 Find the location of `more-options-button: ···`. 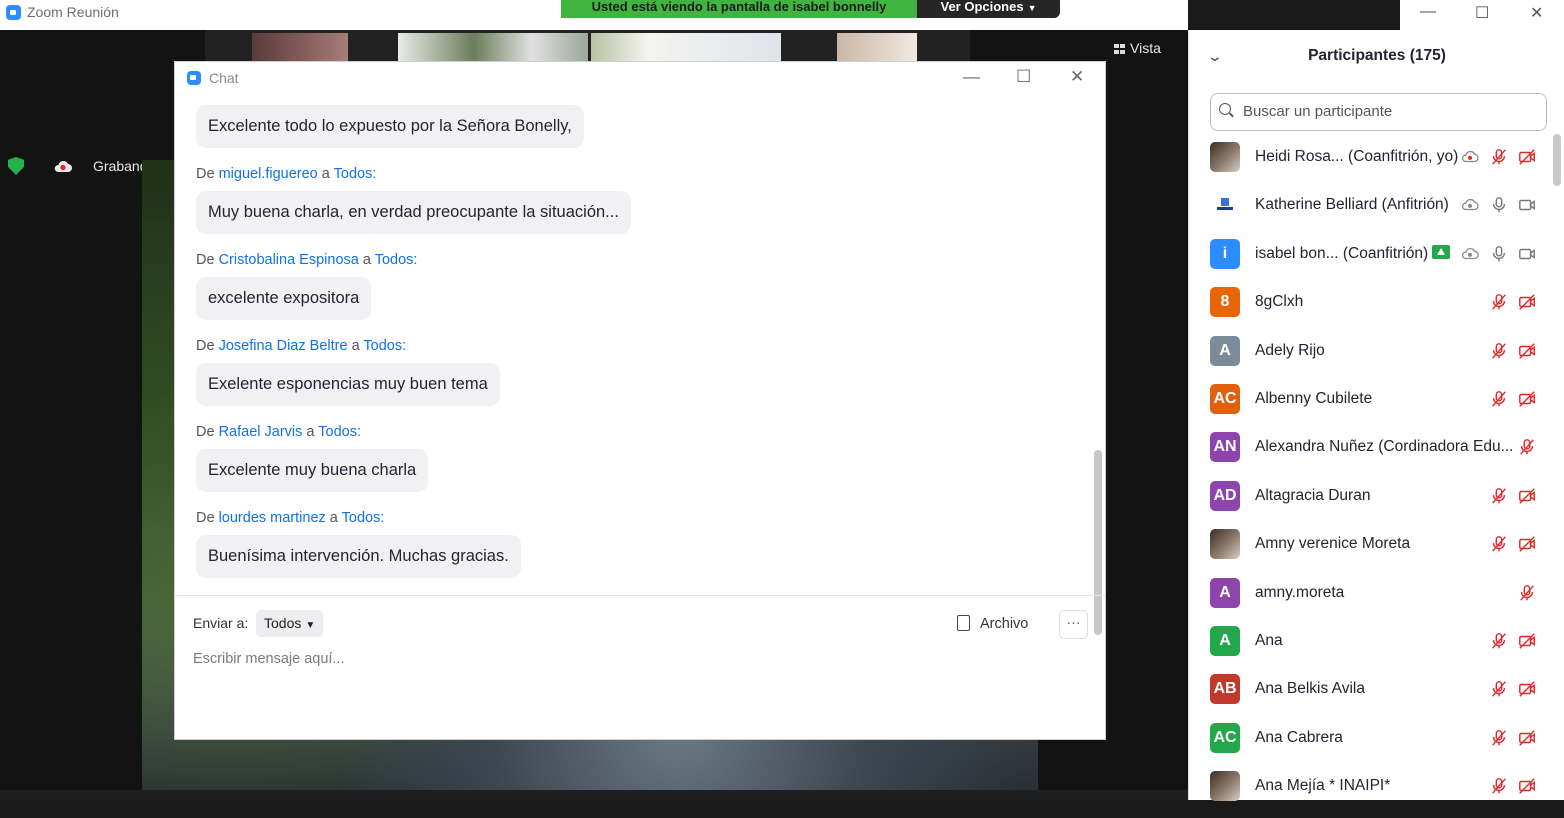

more-options-button: ··· is located at coordinates (1073, 624).